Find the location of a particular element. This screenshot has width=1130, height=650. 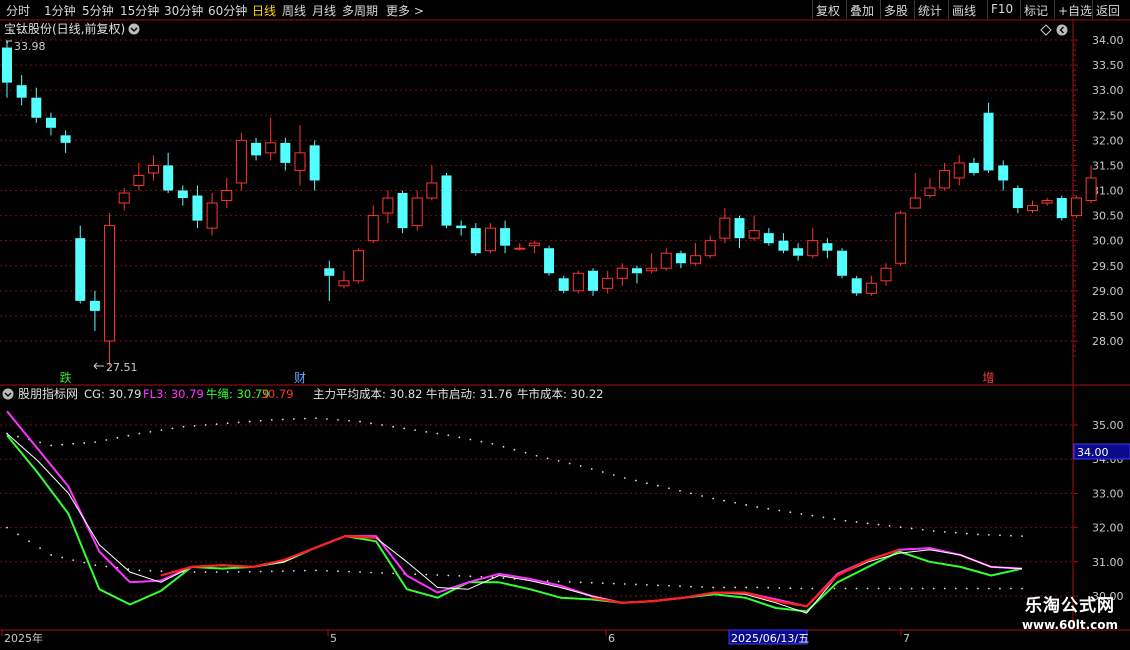

indicator-dropdown-icon is located at coordinates (8, 394).